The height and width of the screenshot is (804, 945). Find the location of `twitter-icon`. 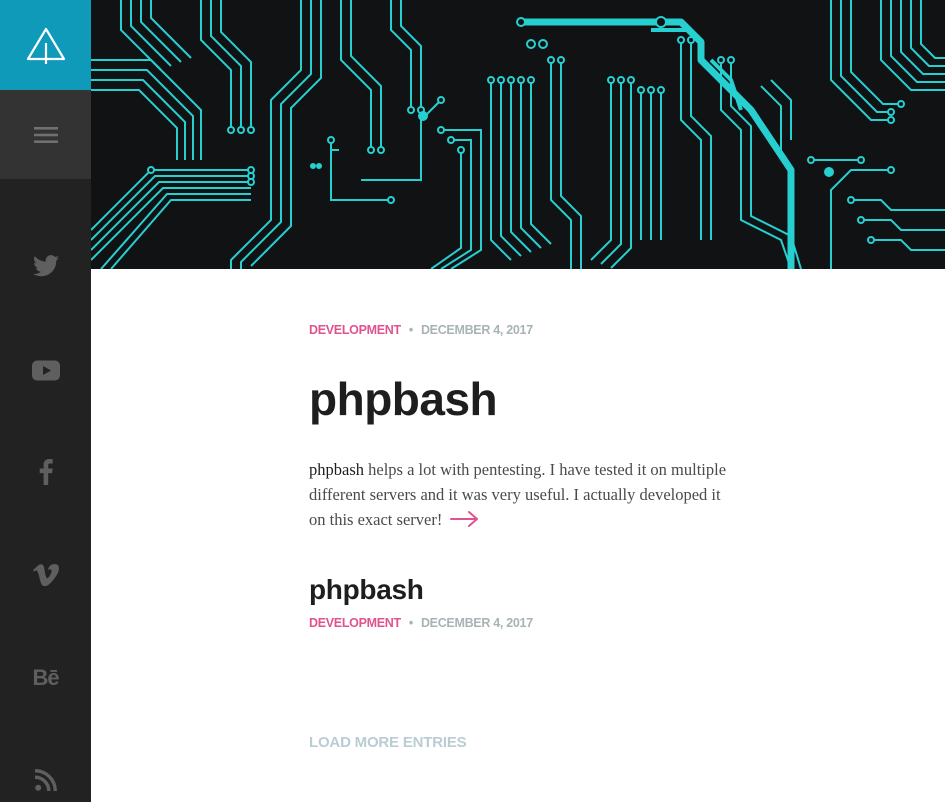

twitter-icon is located at coordinates (45, 266).